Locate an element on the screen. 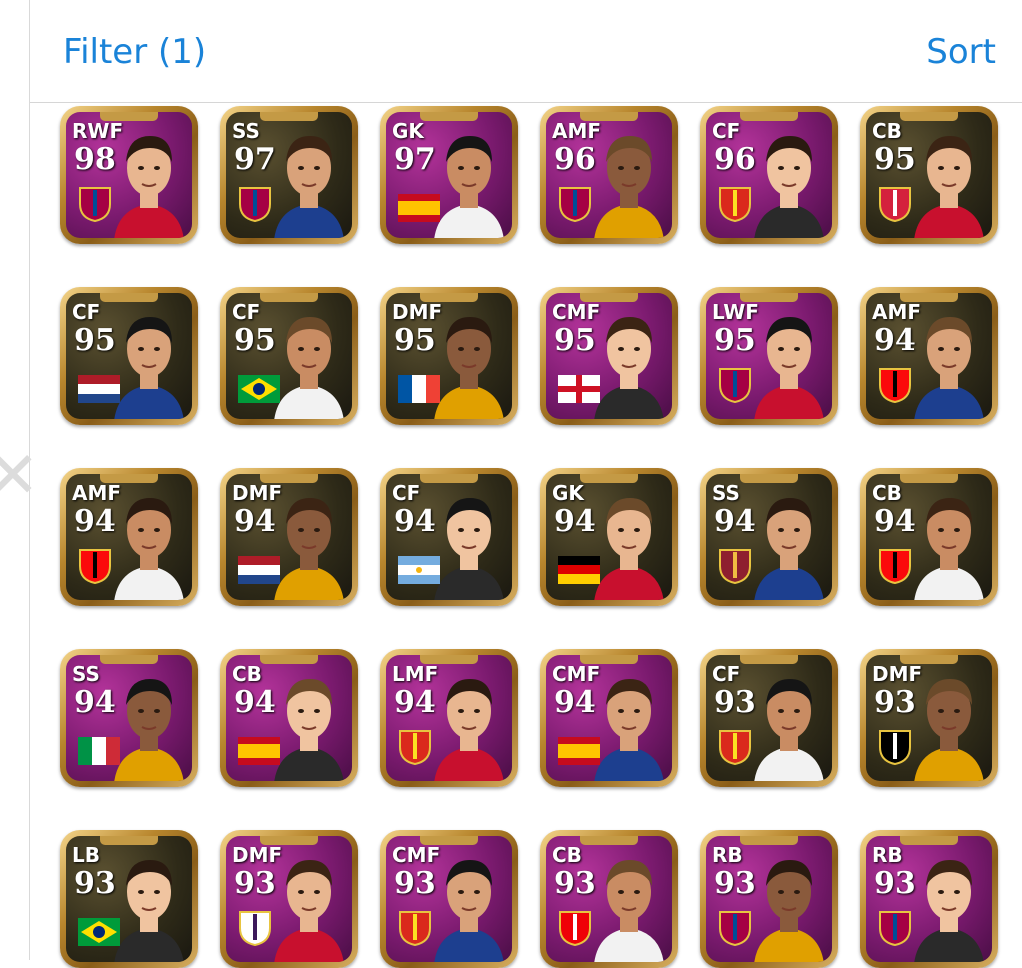  player-card: LWF 95 is located at coordinates (769, 356).